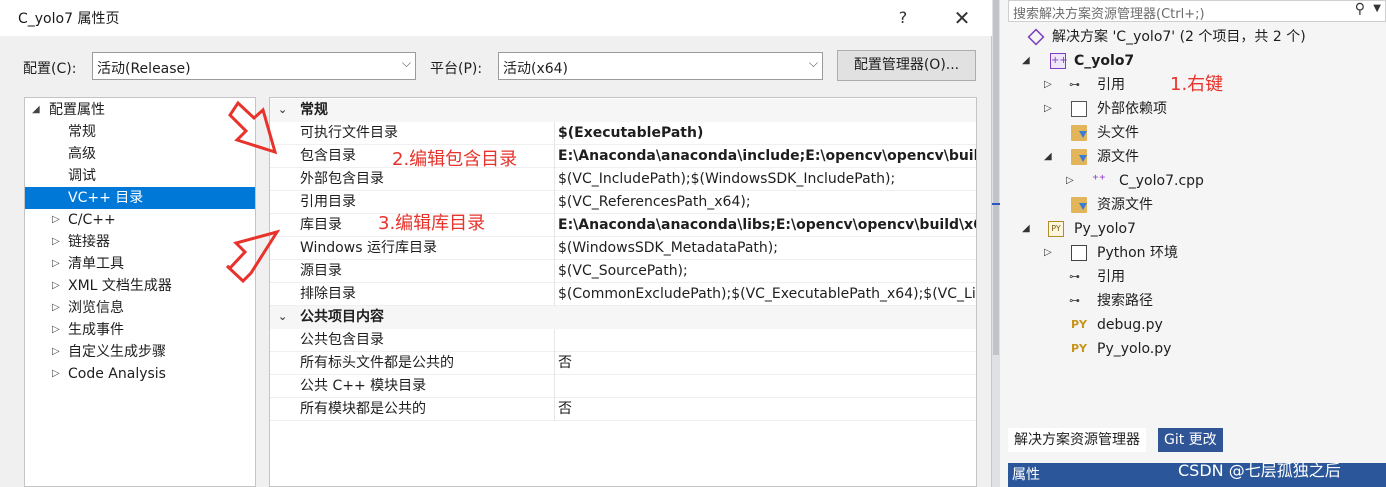 The height and width of the screenshot is (487, 1386). Describe the element at coordinates (1099, 180) in the screenshot. I see `cpp-file-icon: ⁺⁺` at that location.